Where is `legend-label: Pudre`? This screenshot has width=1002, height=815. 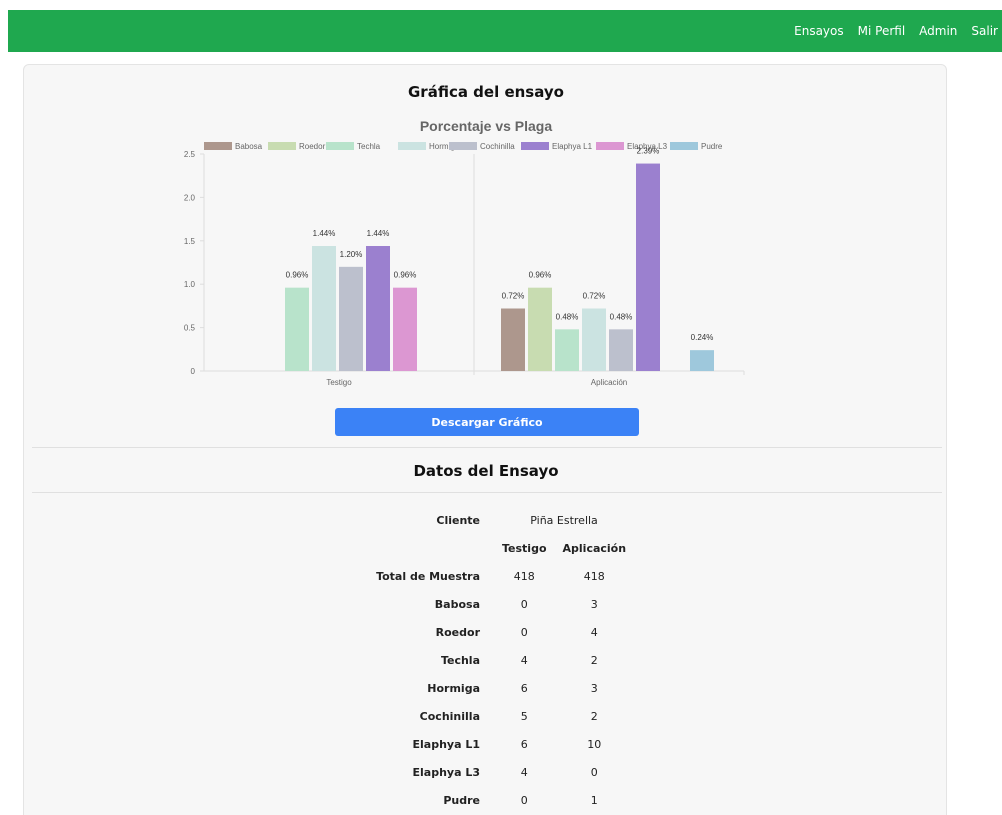 legend-label: Pudre is located at coordinates (712, 146).